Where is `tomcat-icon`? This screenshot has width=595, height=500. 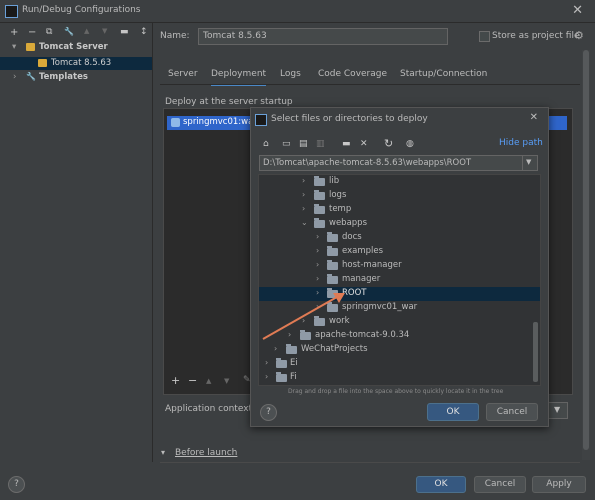
tomcat-icon is located at coordinates (30, 47).